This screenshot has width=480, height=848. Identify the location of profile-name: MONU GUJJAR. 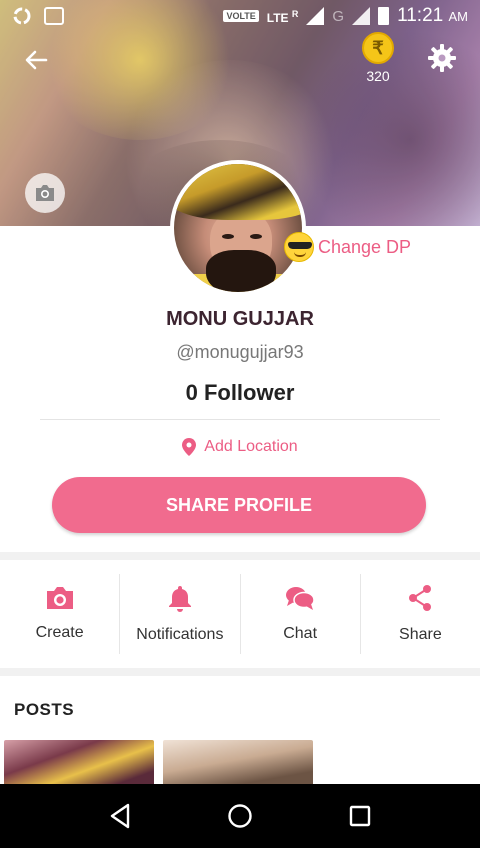
(240, 319).